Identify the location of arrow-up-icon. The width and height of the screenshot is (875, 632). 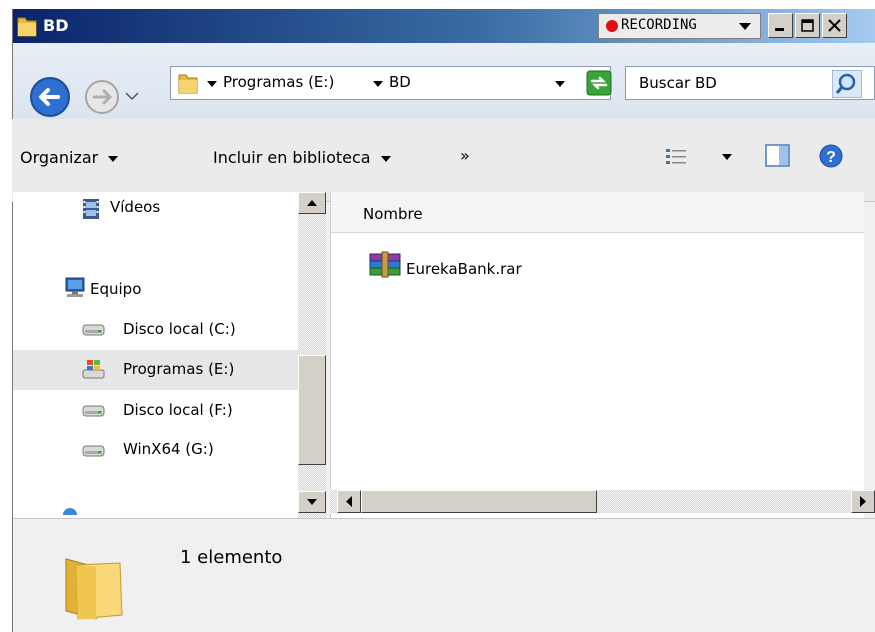
(312, 203).